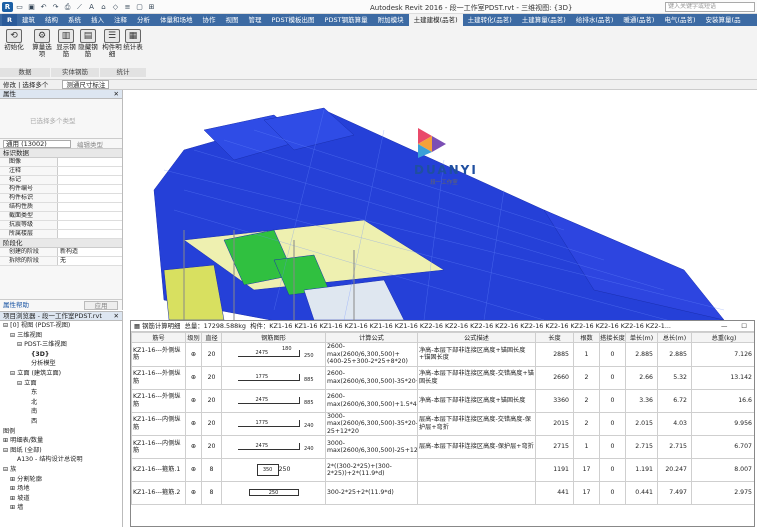 The image size is (757, 527). Describe the element at coordinates (595, 20) in the screenshot. I see `ribbon-tab: 给排水(品茗)` at that location.